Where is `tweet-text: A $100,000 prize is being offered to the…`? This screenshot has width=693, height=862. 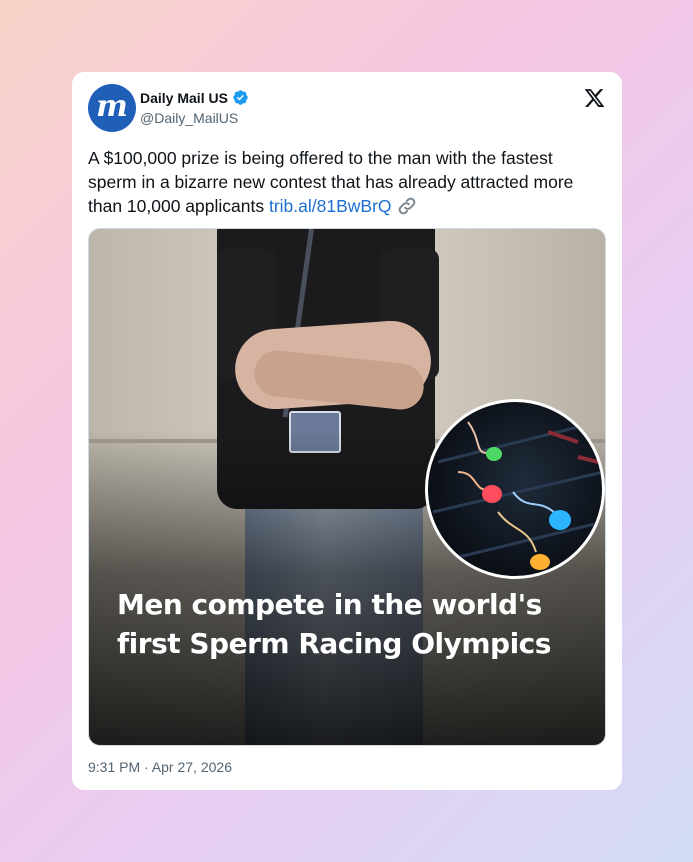 tweet-text: A $100,000 prize is being offered to the… is located at coordinates (343, 182).